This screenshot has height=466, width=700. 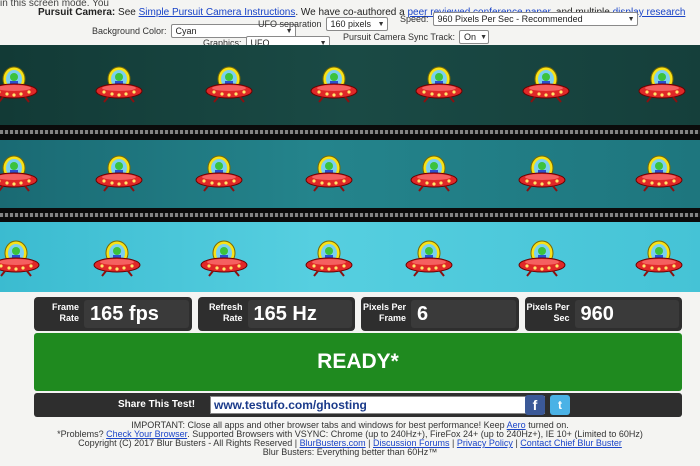 I want to click on stat-value: 960, so click(x=626, y=314).